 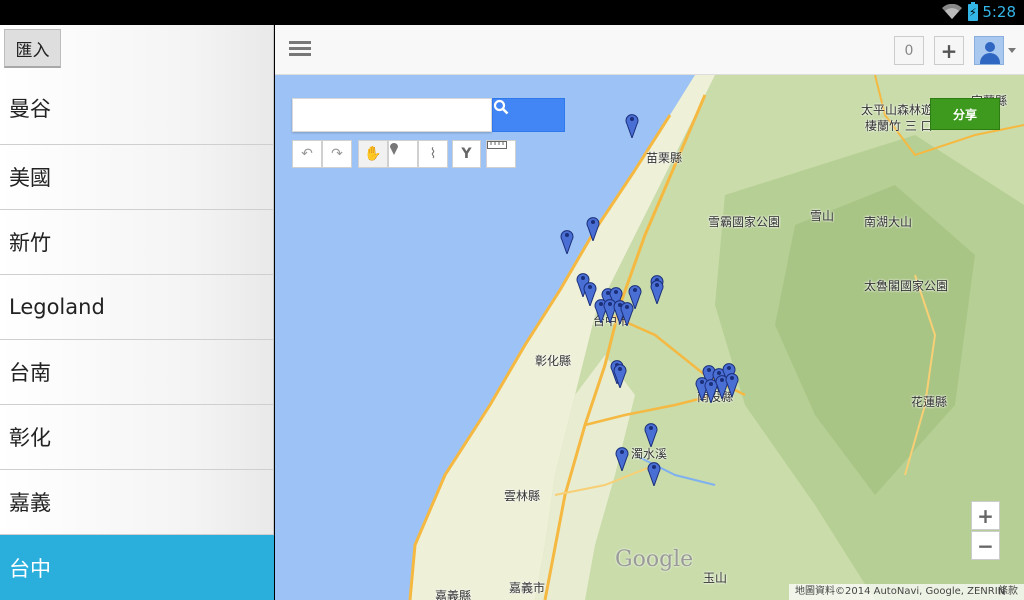 I want to click on import-button: 匯入, so click(x=32, y=48).